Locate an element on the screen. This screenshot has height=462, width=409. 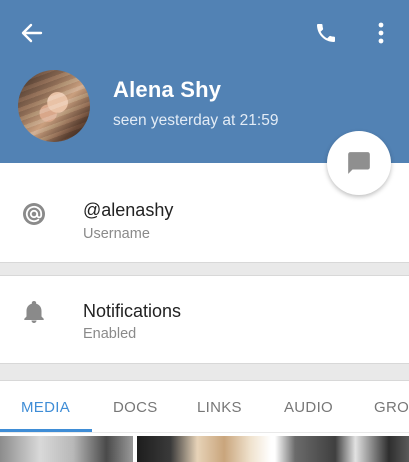
more-options-button is located at coordinates (381, 33).